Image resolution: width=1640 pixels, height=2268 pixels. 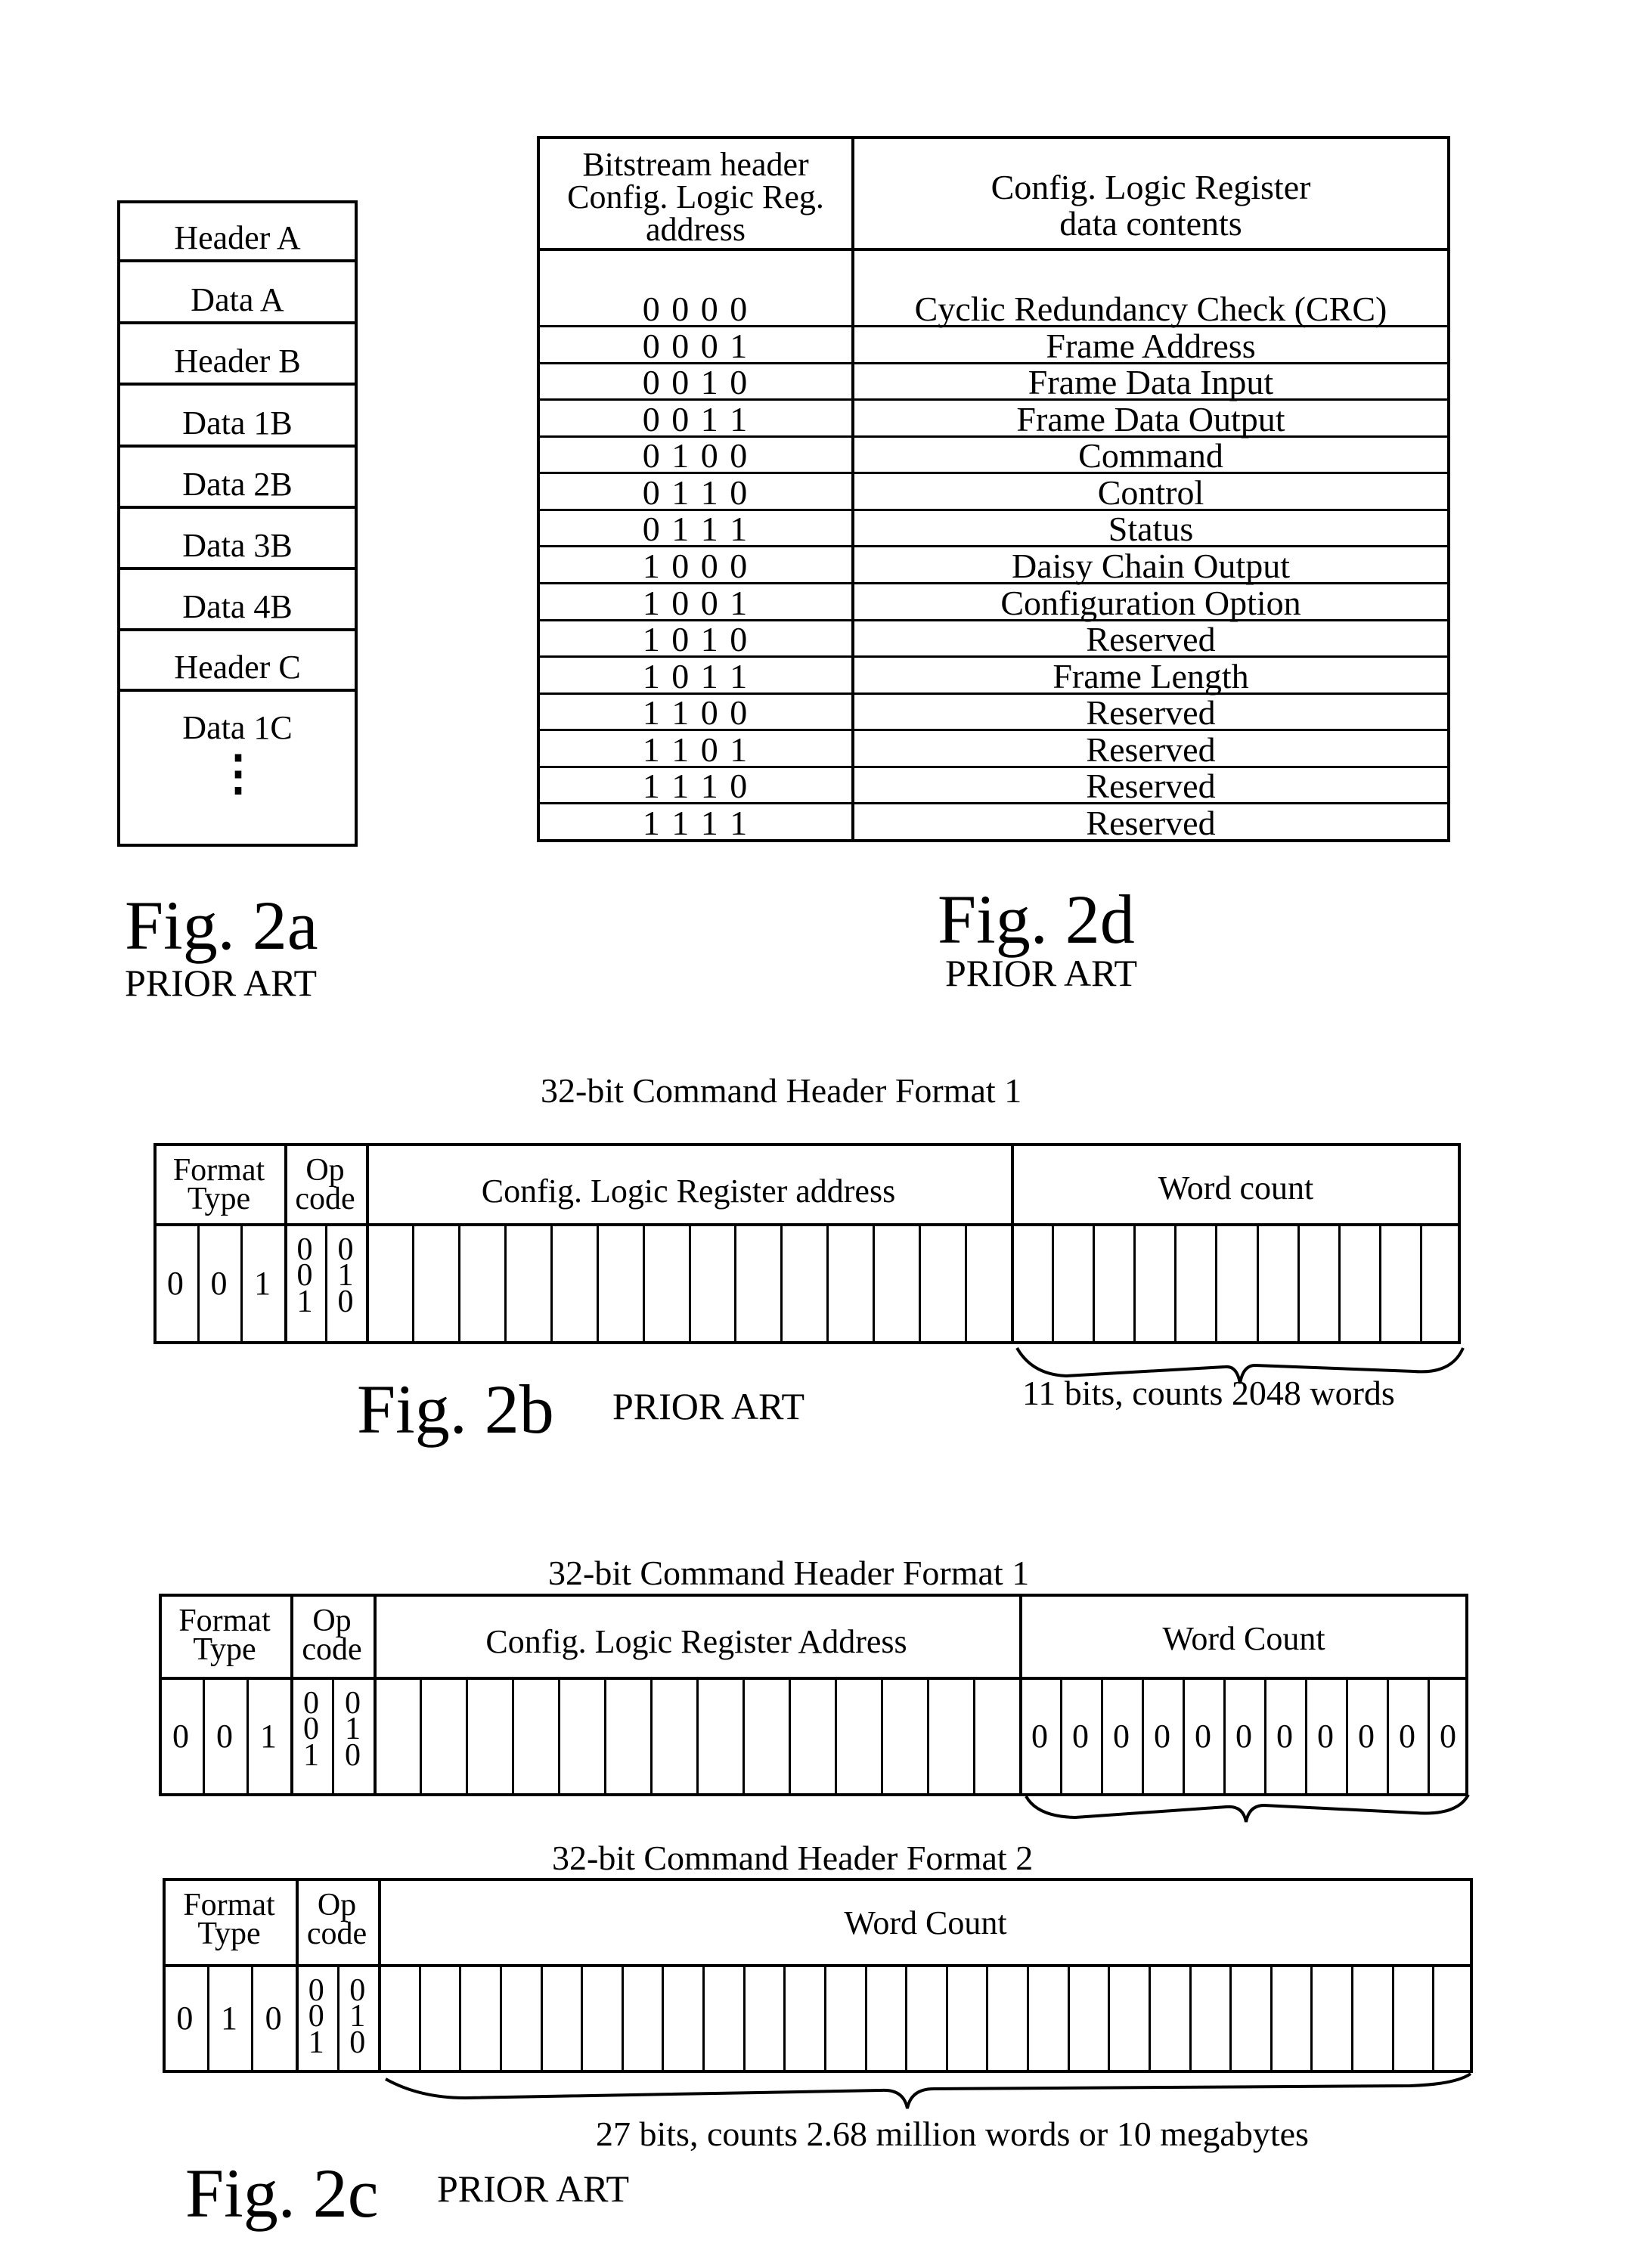 What do you see at coordinates (237, 727) in the screenshot?
I see `bitstream-row: Data 1C` at bounding box center [237, 727].